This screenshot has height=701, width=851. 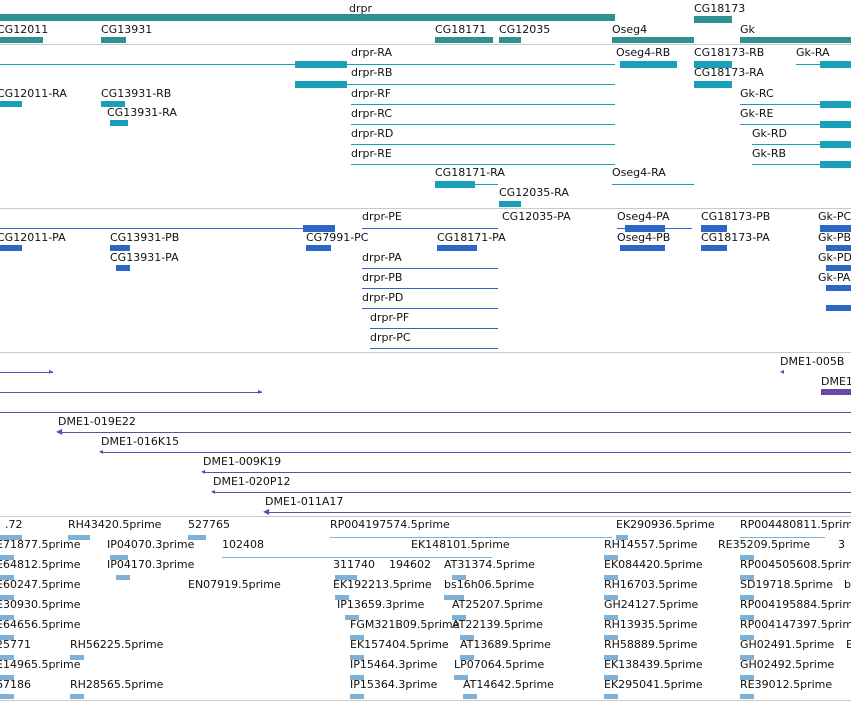 I want to click on est-label: LP07064.5prime, so click(x=499, y=664).